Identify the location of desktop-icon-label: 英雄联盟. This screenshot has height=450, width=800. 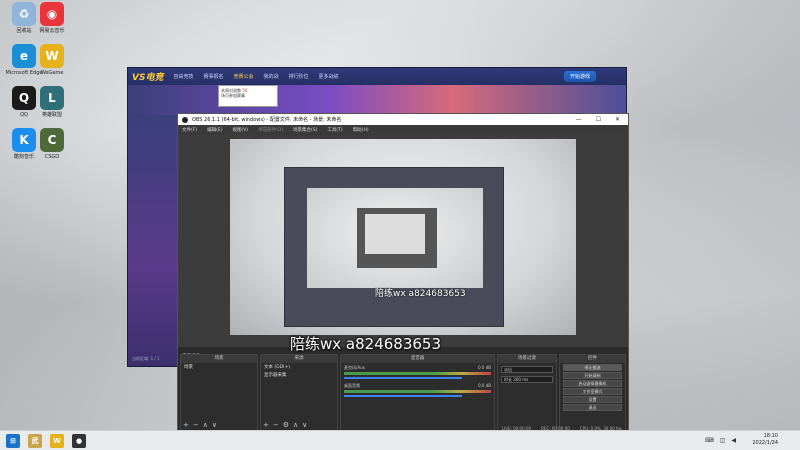
(51, 115).